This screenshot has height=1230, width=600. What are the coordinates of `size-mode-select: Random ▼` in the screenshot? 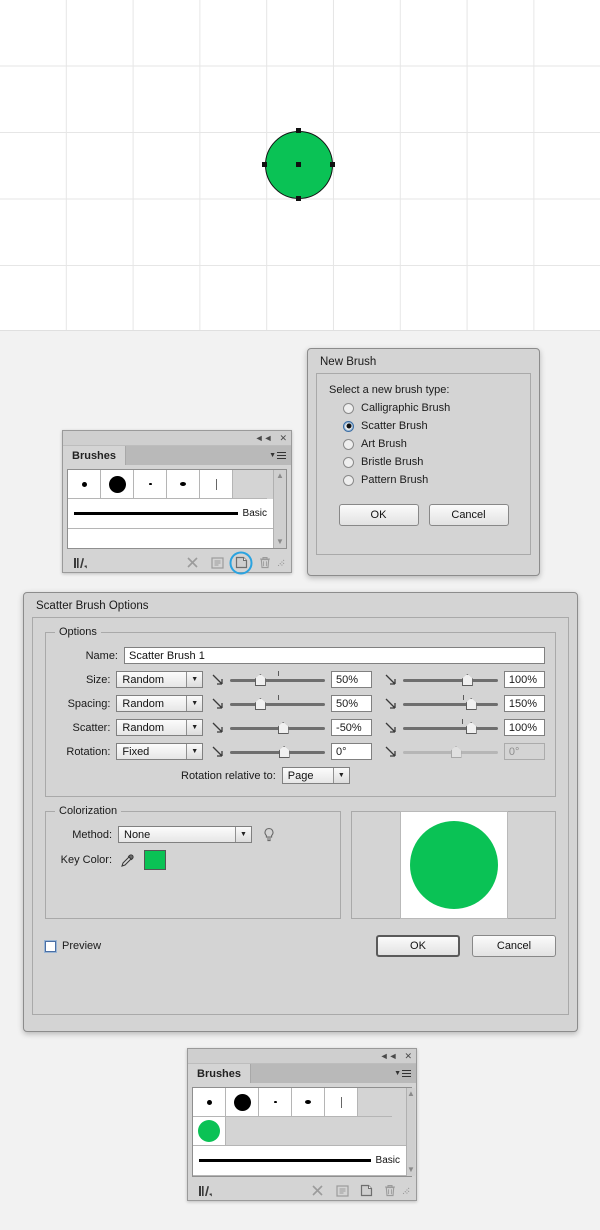 It's located at (160, 679).